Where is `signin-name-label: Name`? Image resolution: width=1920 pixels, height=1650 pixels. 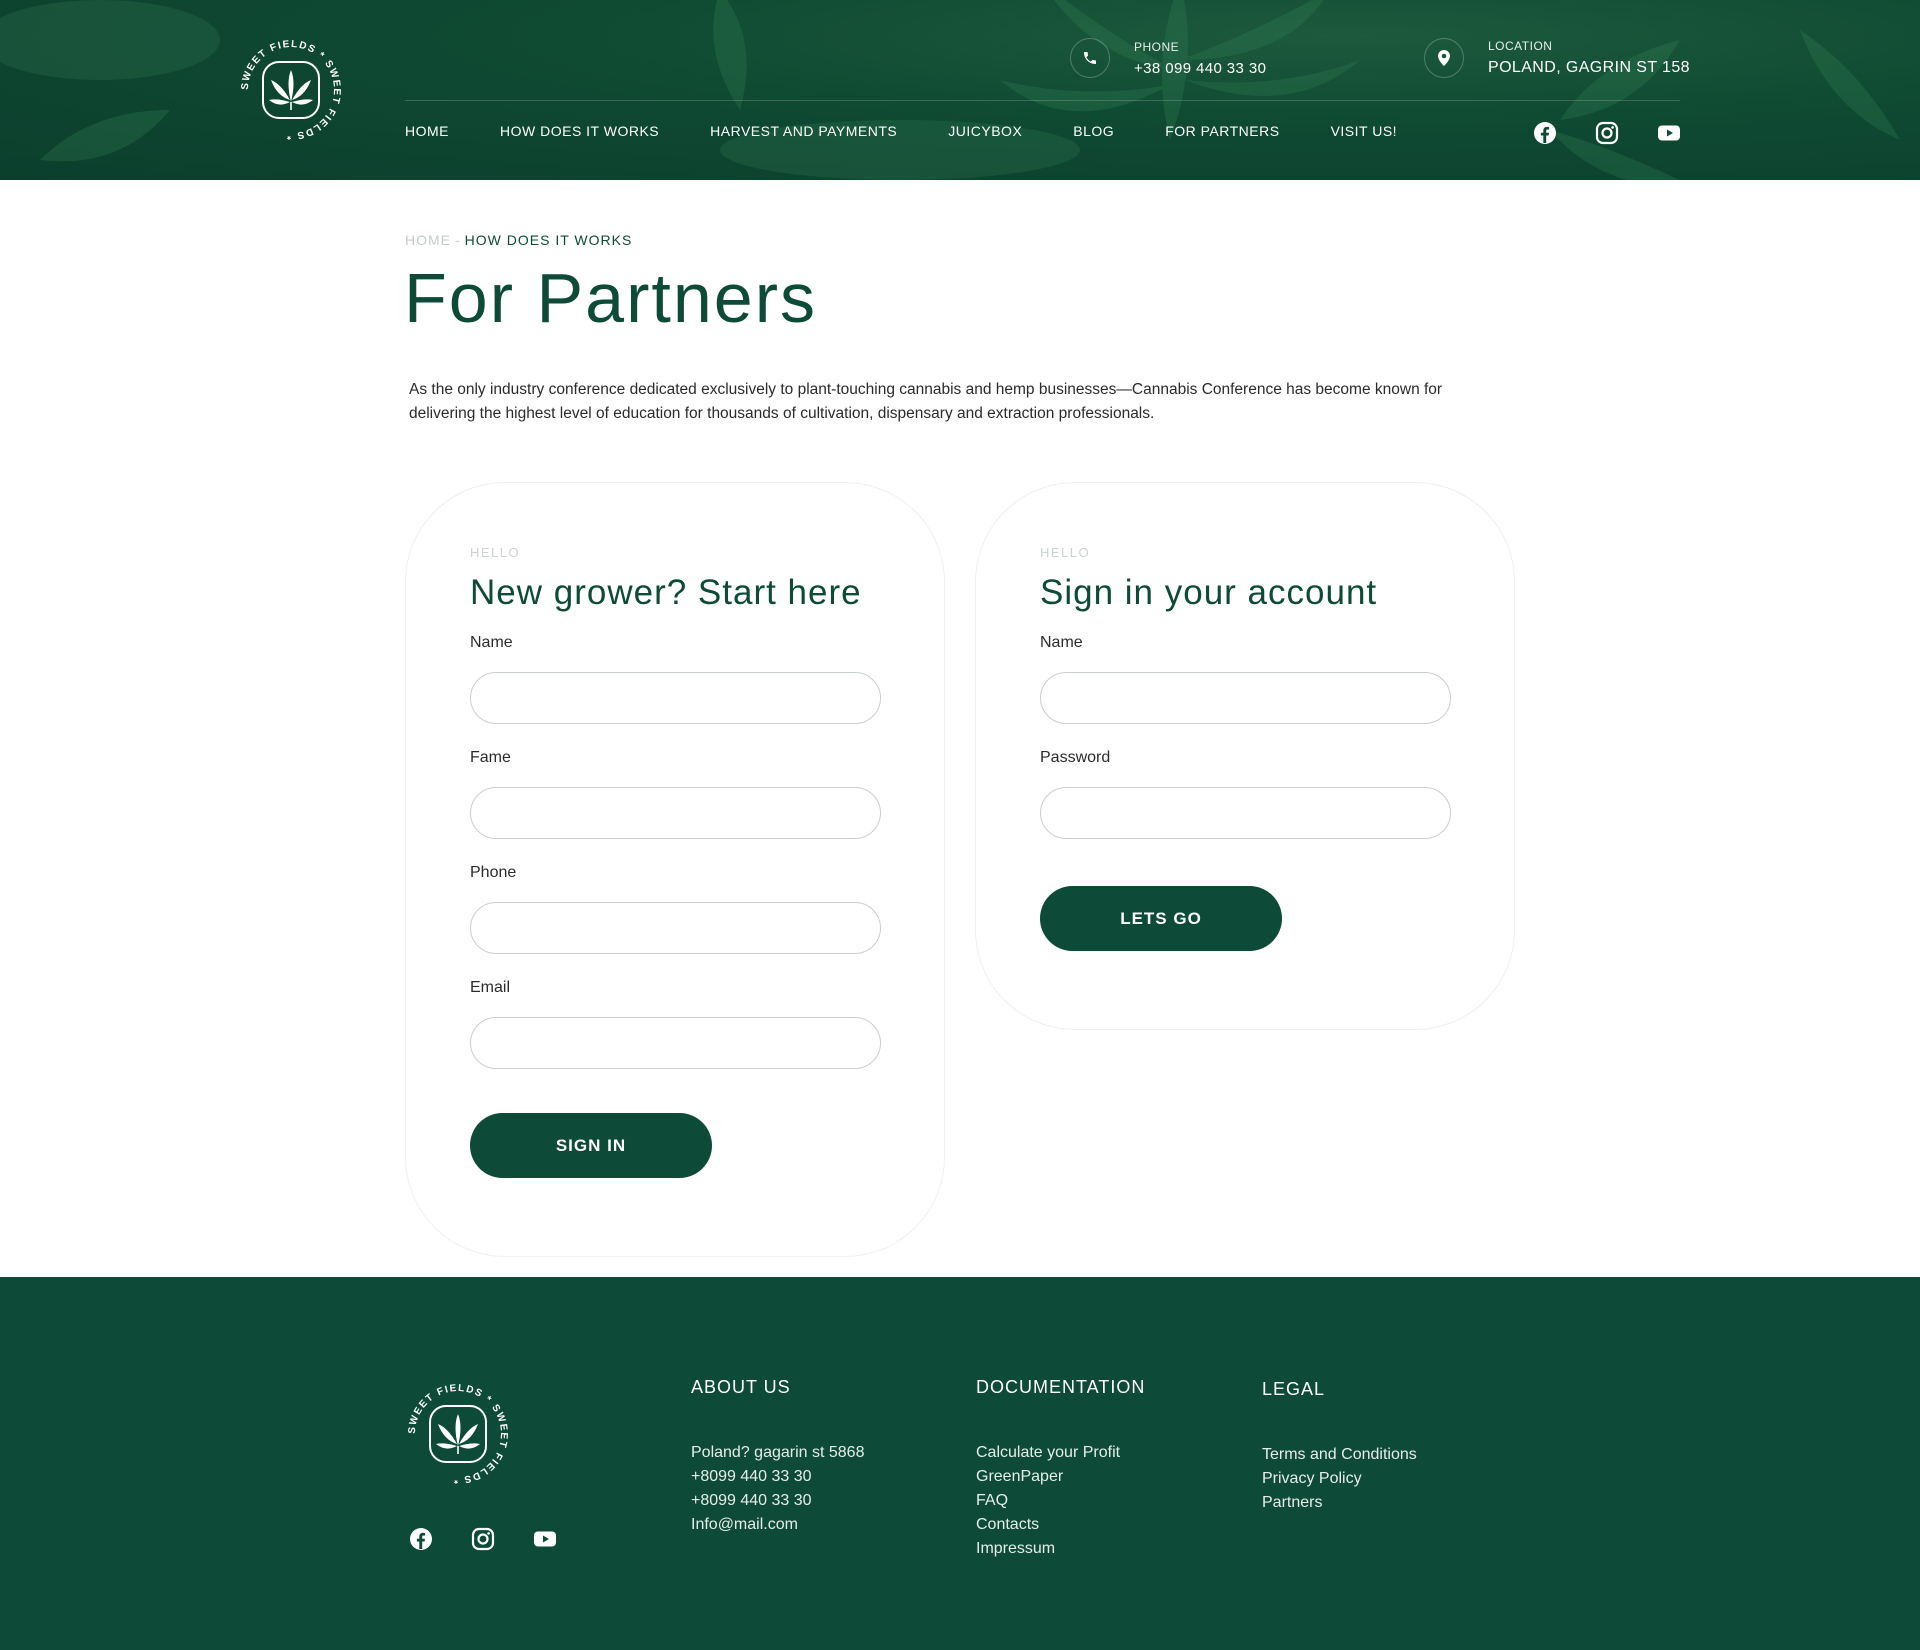 signin-name-label: Name is located at coordinates (1061, 642).